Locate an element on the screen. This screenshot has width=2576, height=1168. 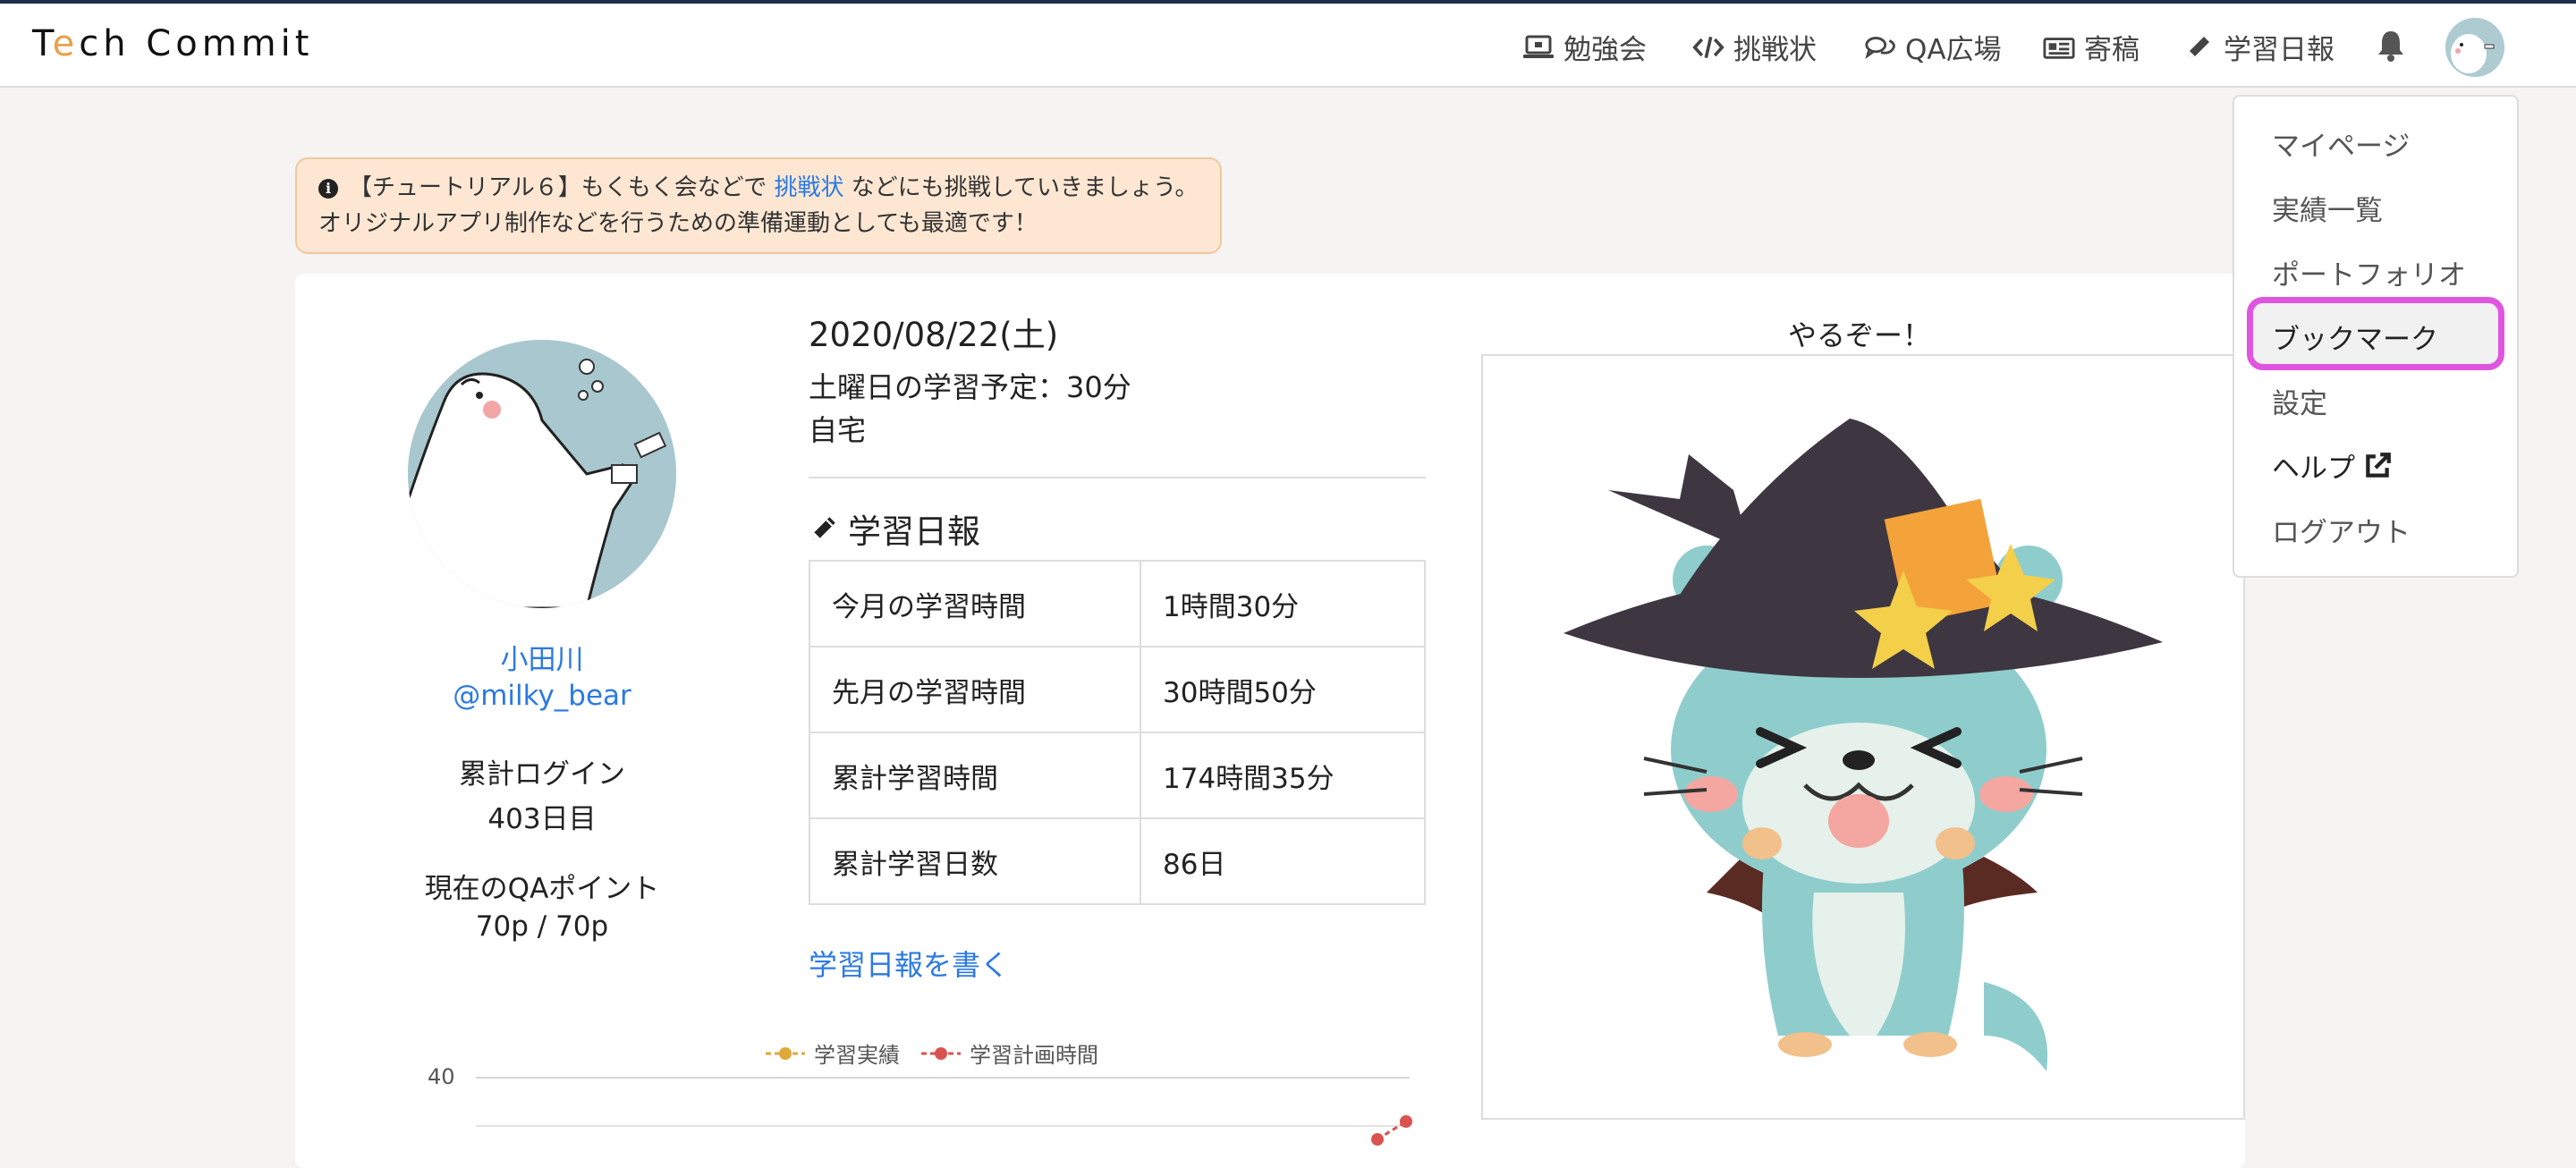
nav-challenge-label: 挑戦状 is located at coordinates (1775, 50).